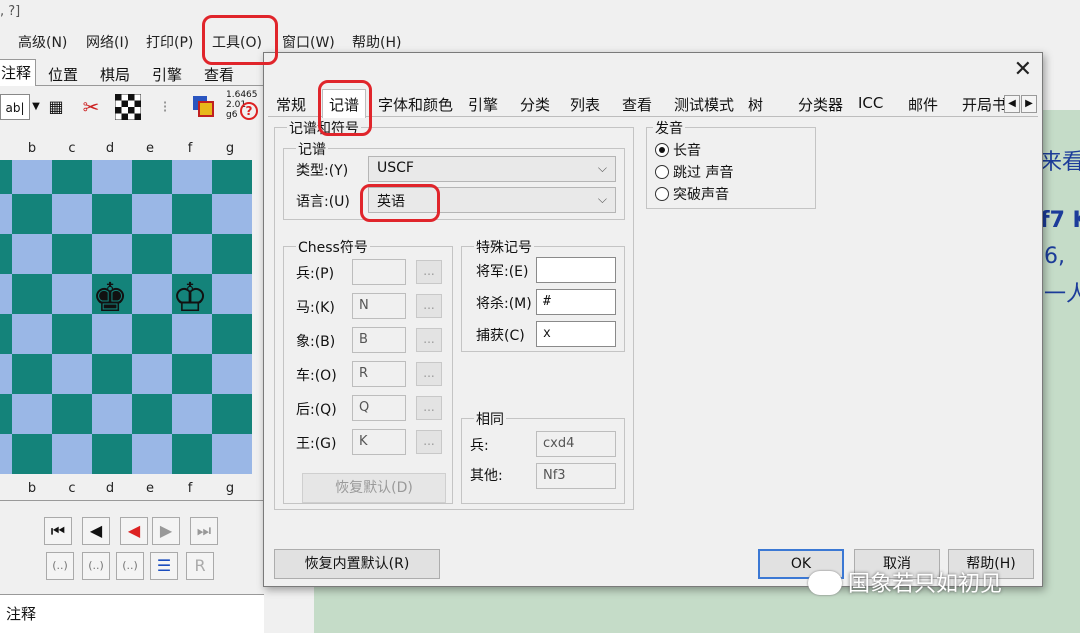 This screenshot has width=1080, height=633. Describe the element at coordinates (132, 317) in the screenshot. I see `chessboard: ♚ ♔` at that location.